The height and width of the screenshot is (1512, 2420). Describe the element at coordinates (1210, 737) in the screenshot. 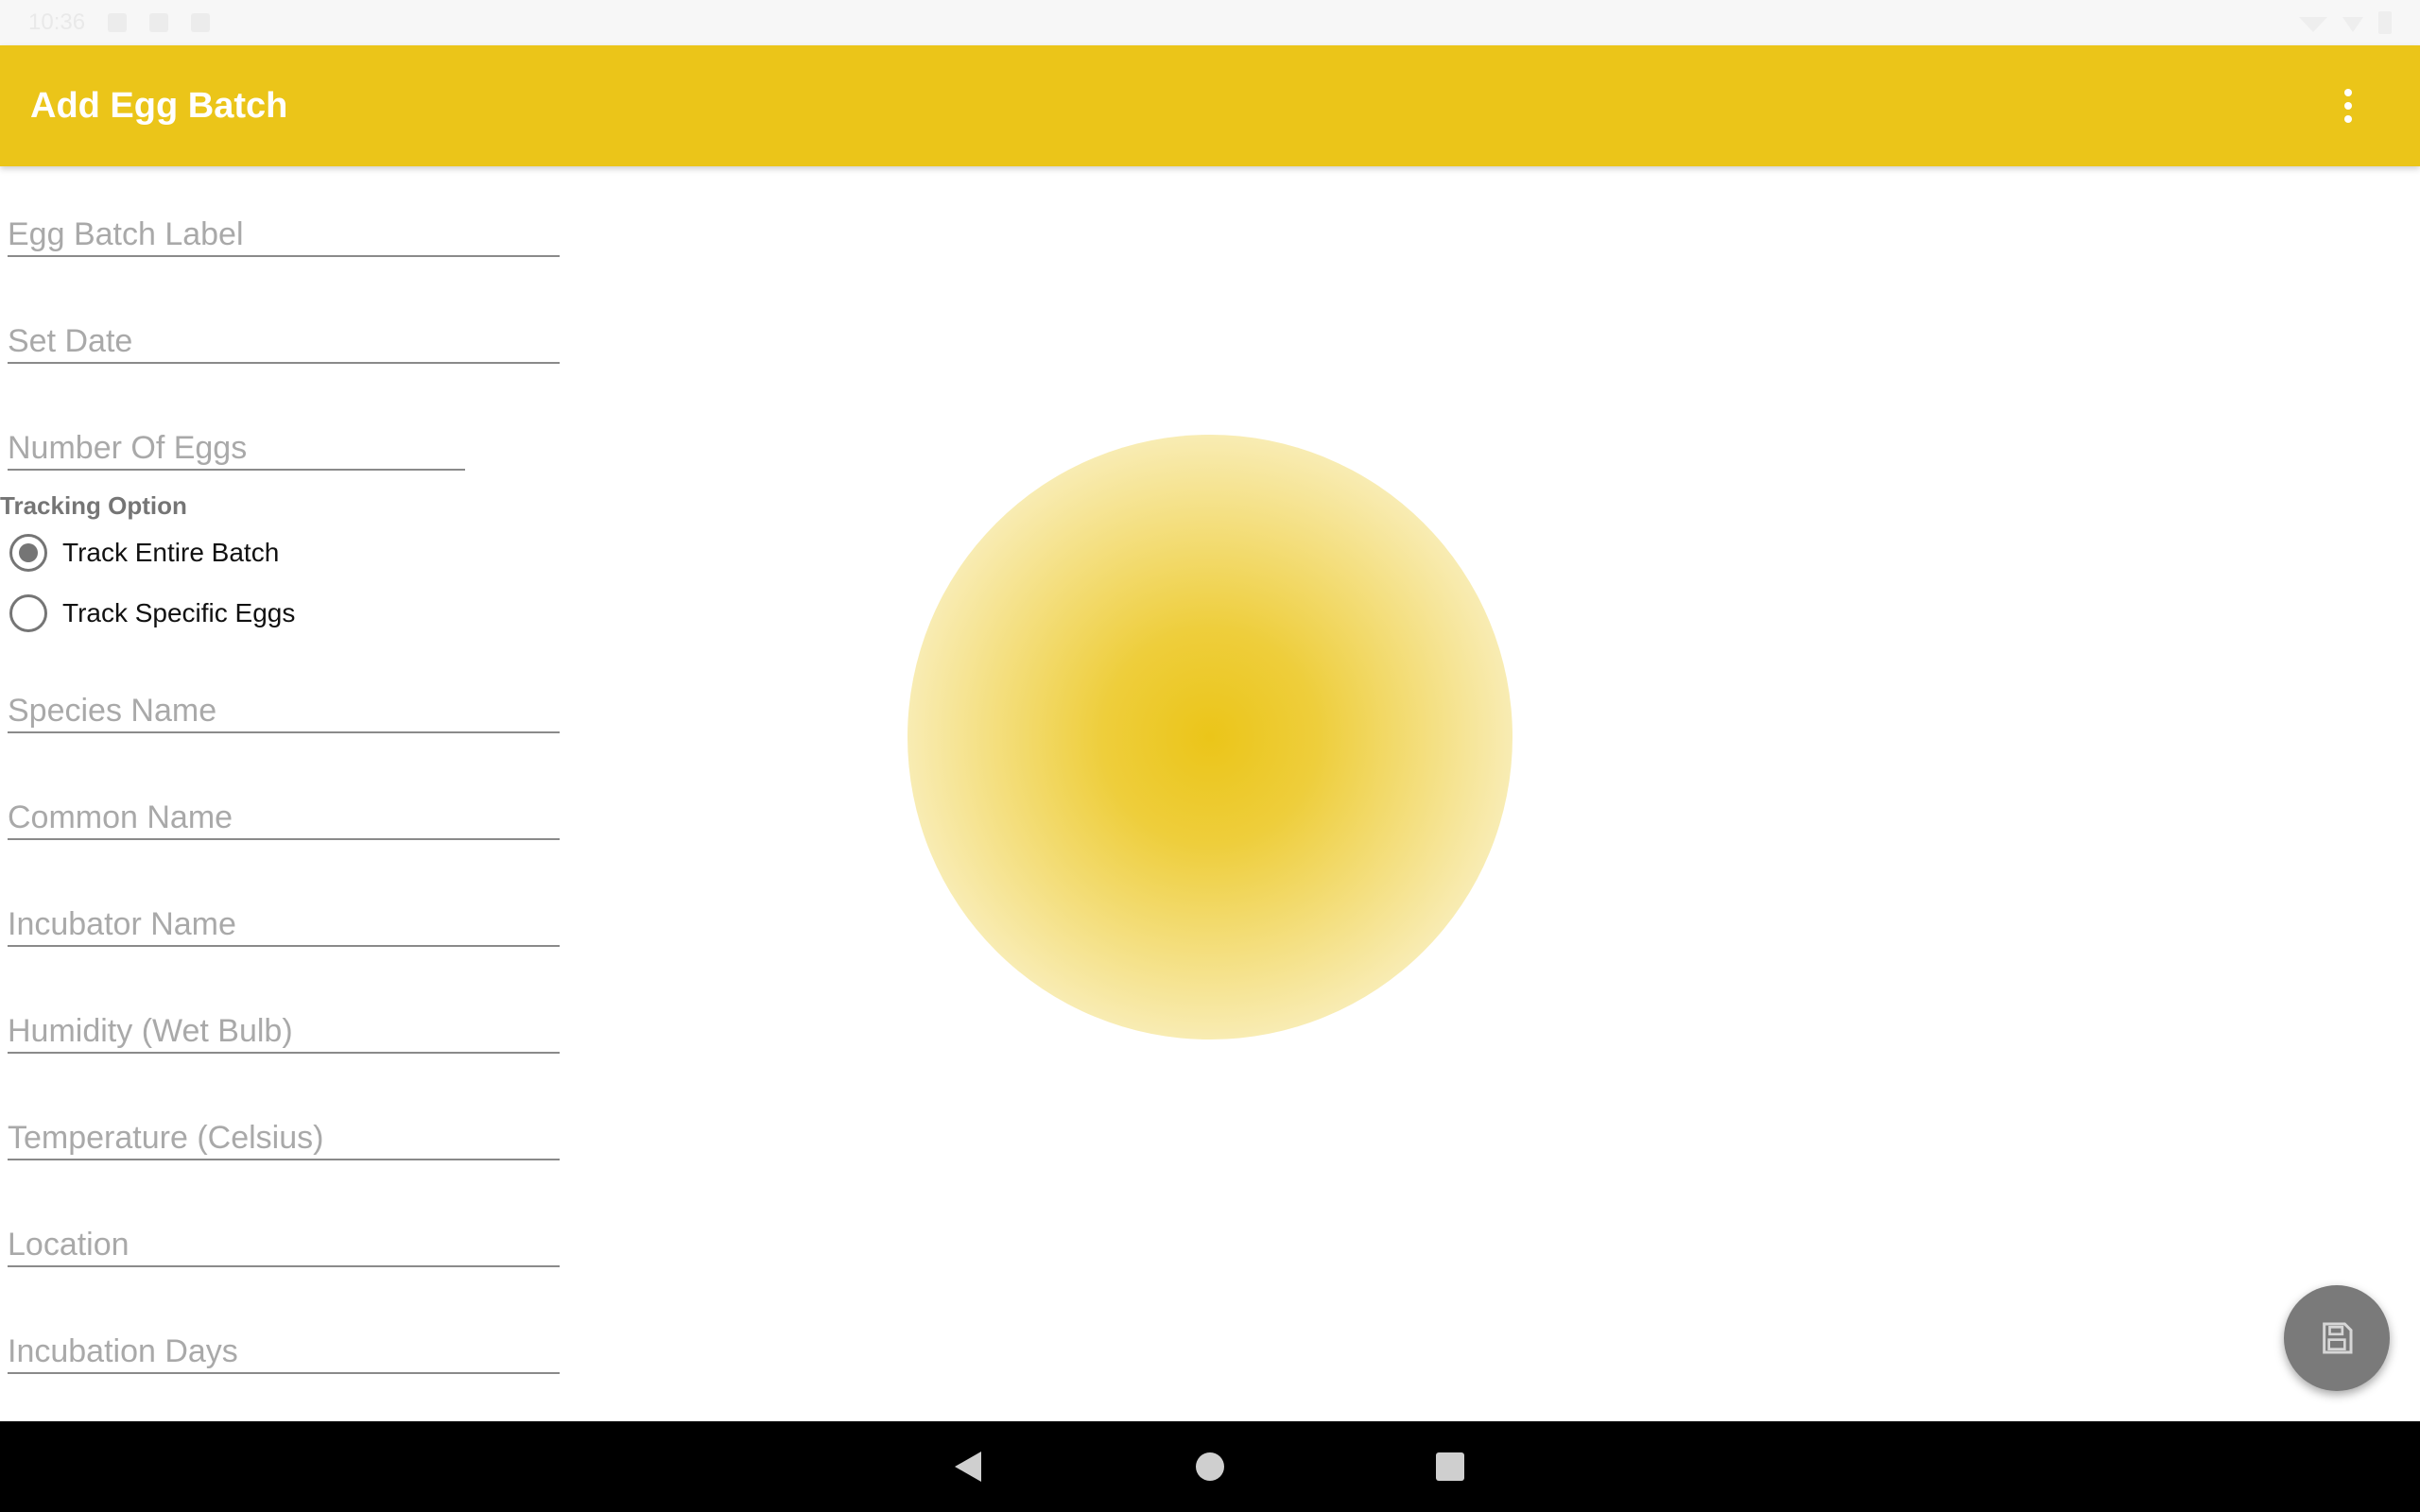

I see `touch-ripple` at that location.